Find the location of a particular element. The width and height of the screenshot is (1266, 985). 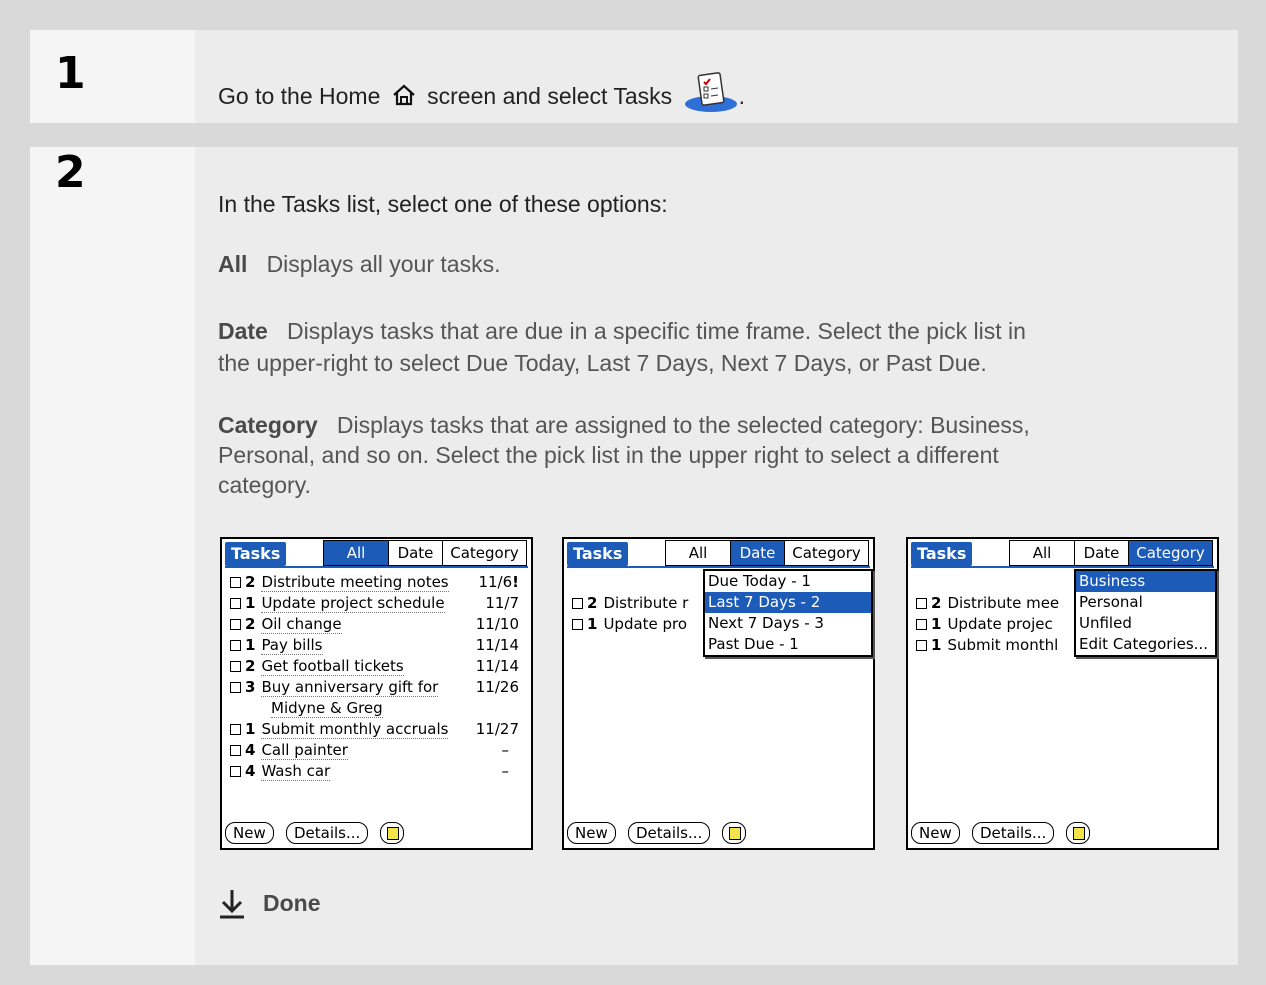

done-label: Done is located at coordinates (292, 903).